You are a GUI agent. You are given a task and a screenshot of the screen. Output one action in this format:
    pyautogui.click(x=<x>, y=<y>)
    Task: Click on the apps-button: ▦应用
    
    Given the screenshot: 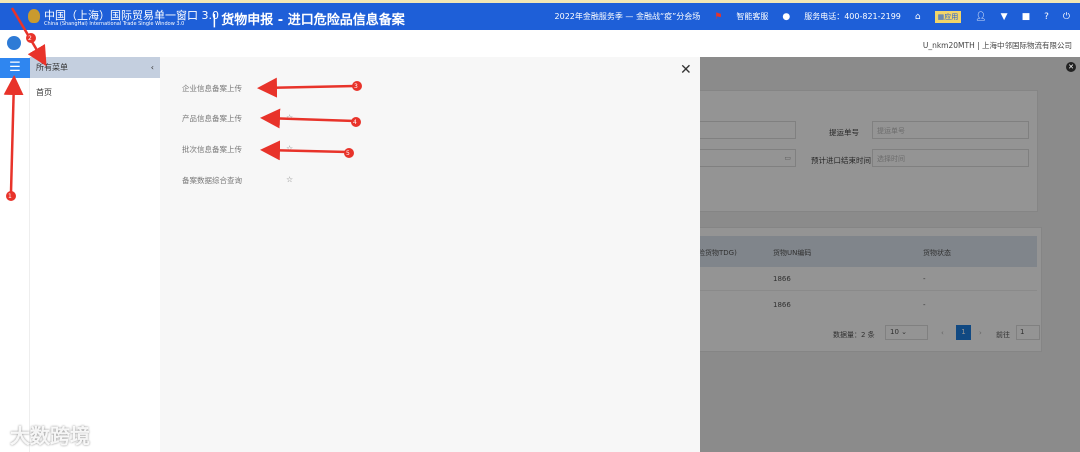 What is the action you would take?
    pyautogui.click(x=948, y=16)
    